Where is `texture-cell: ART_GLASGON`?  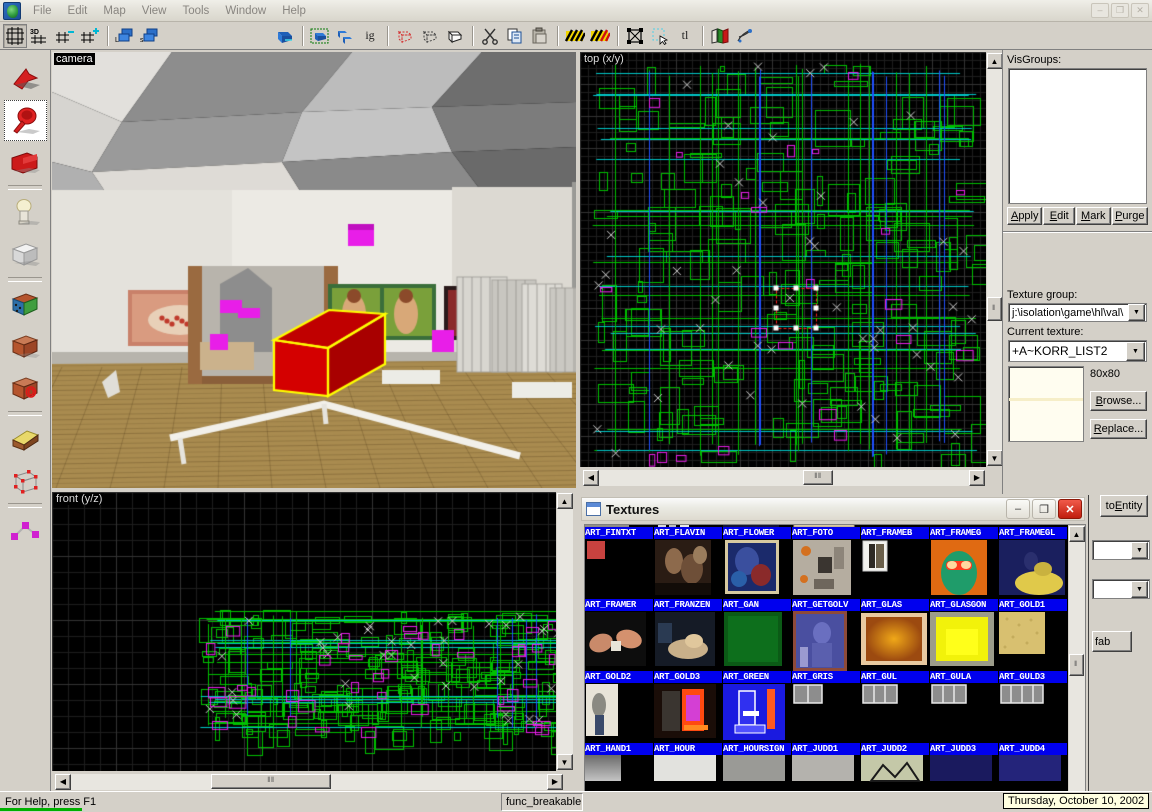 texture-cell: ART_GLASGON is located at coordinates (964, 575).